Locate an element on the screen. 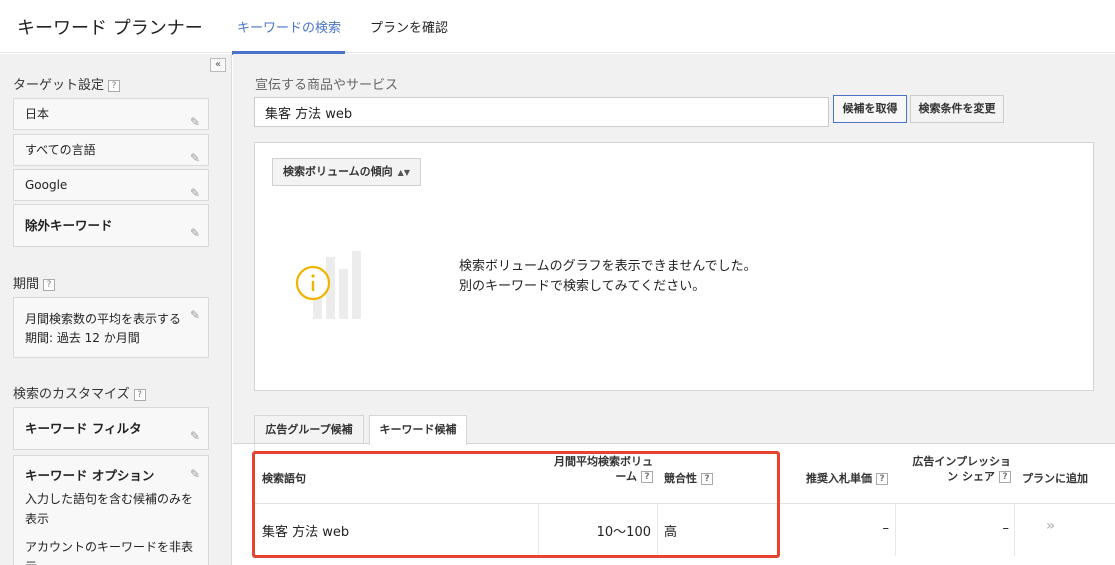  period-setting: 月間検索数の平均を表示する 期間: 過去 12 か月間 ✎ is located at coordinates (111, 327).